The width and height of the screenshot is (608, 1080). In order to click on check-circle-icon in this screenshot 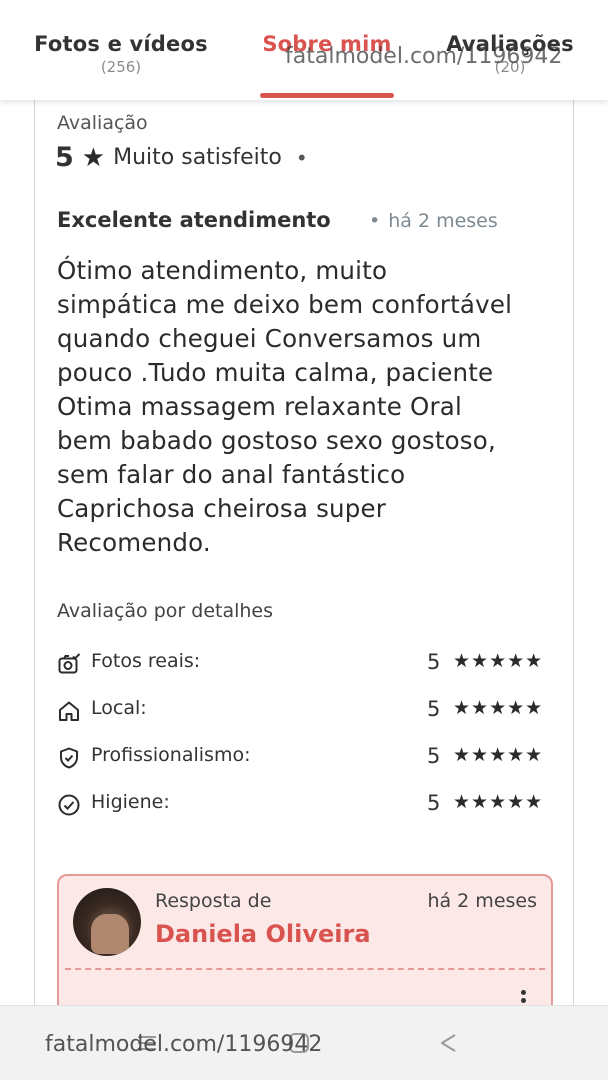, I will do `click(69, 805)`.